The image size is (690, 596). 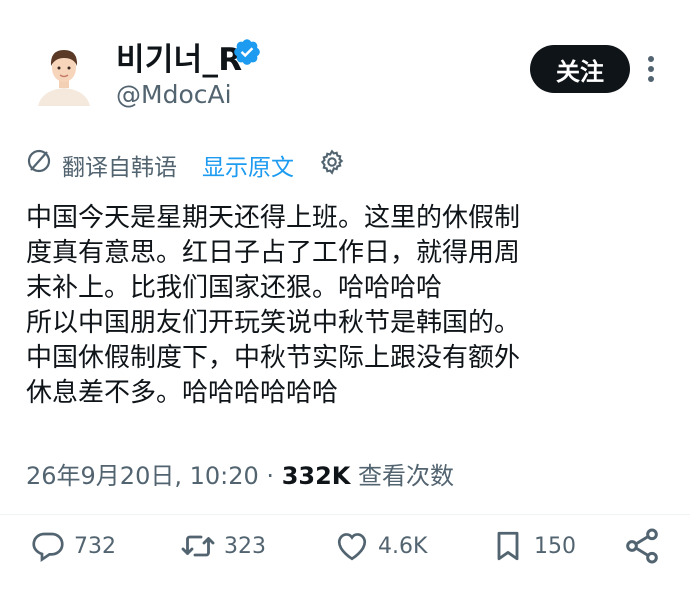 What do you see at coordinates (73, 546) in the screenshot?
I see `reply-button: 732` at bounding box center [73, 546].